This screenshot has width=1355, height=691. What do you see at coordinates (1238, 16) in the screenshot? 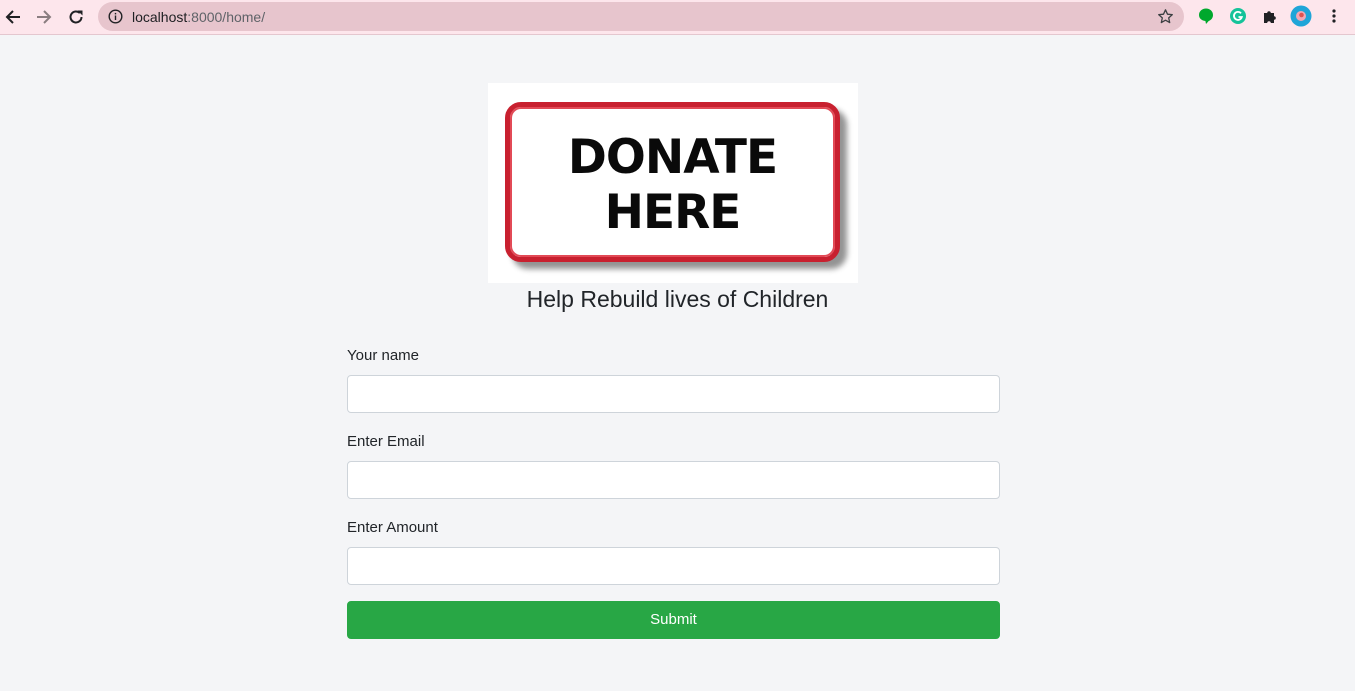
I see `grammarly-extension-icon` at bounding box center [1238, 16].